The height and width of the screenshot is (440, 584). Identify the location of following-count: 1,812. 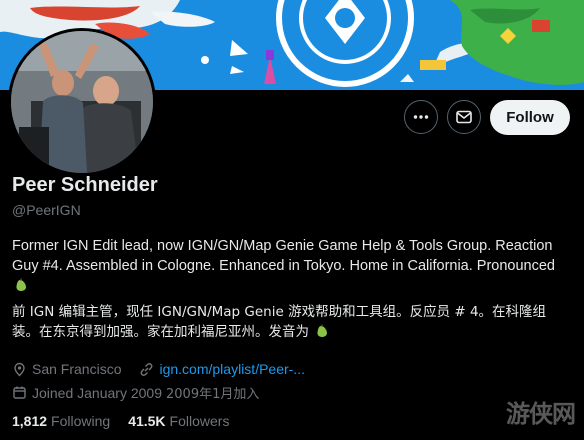
(30, 421).